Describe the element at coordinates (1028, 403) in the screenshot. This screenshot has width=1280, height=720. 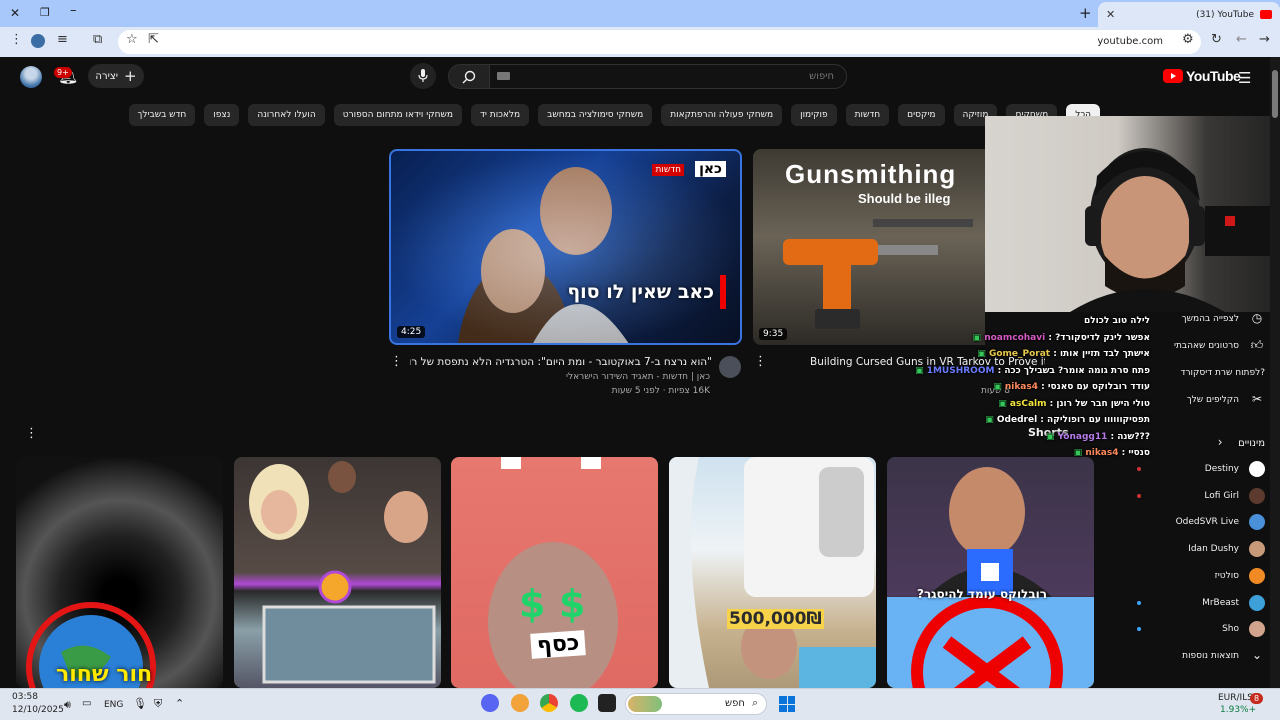
I see `chat-username: asCalm` at that location.